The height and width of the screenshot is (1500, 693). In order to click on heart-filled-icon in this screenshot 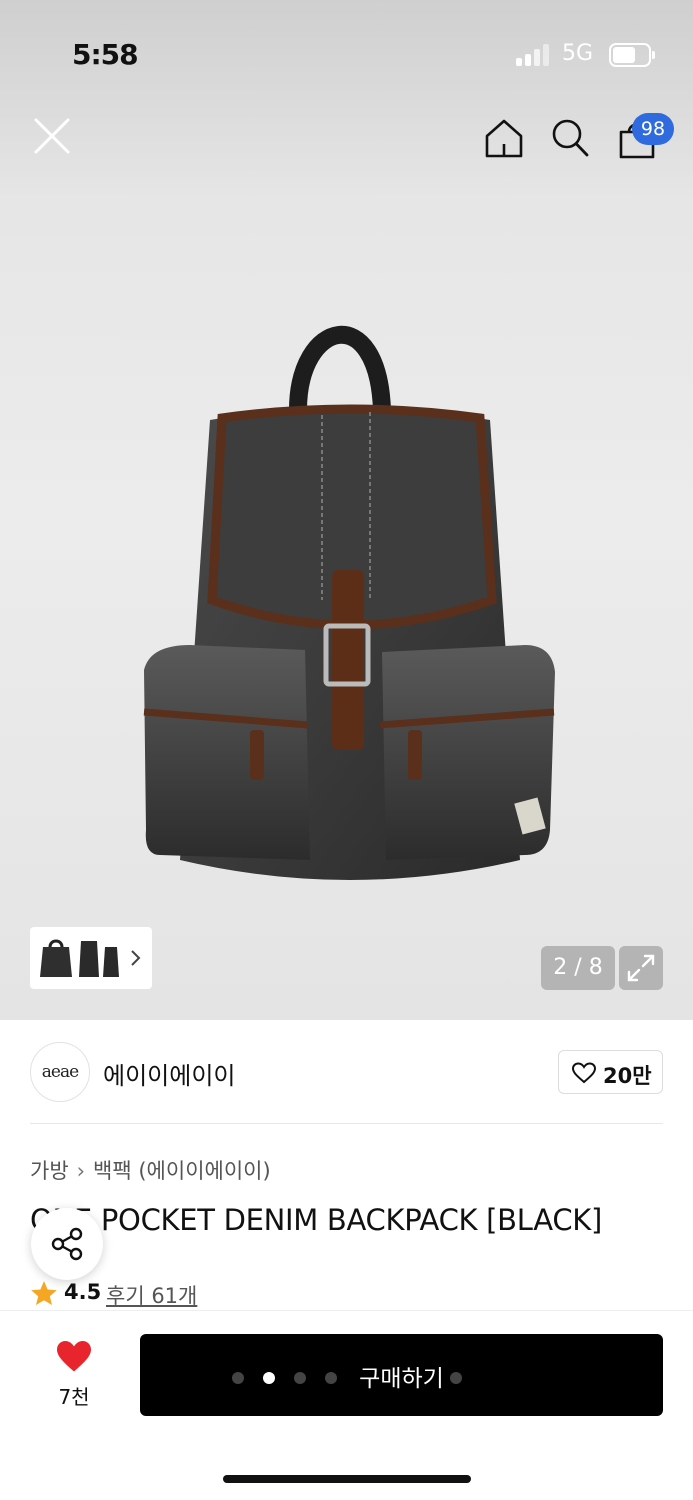, I will do `click(74, 1356)`.